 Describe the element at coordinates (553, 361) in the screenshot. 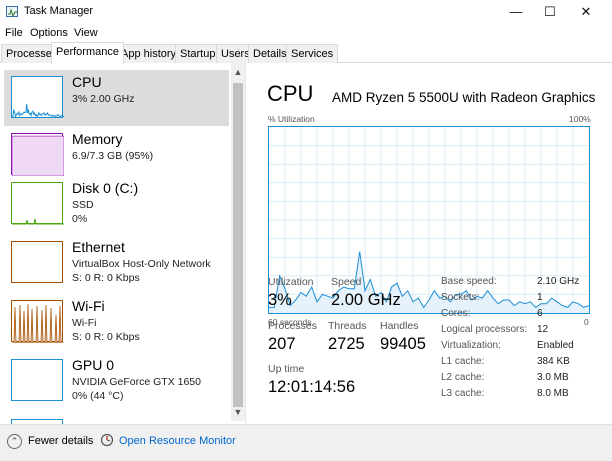

I see `spec-l1-cache-value: 384 KB` at that location.